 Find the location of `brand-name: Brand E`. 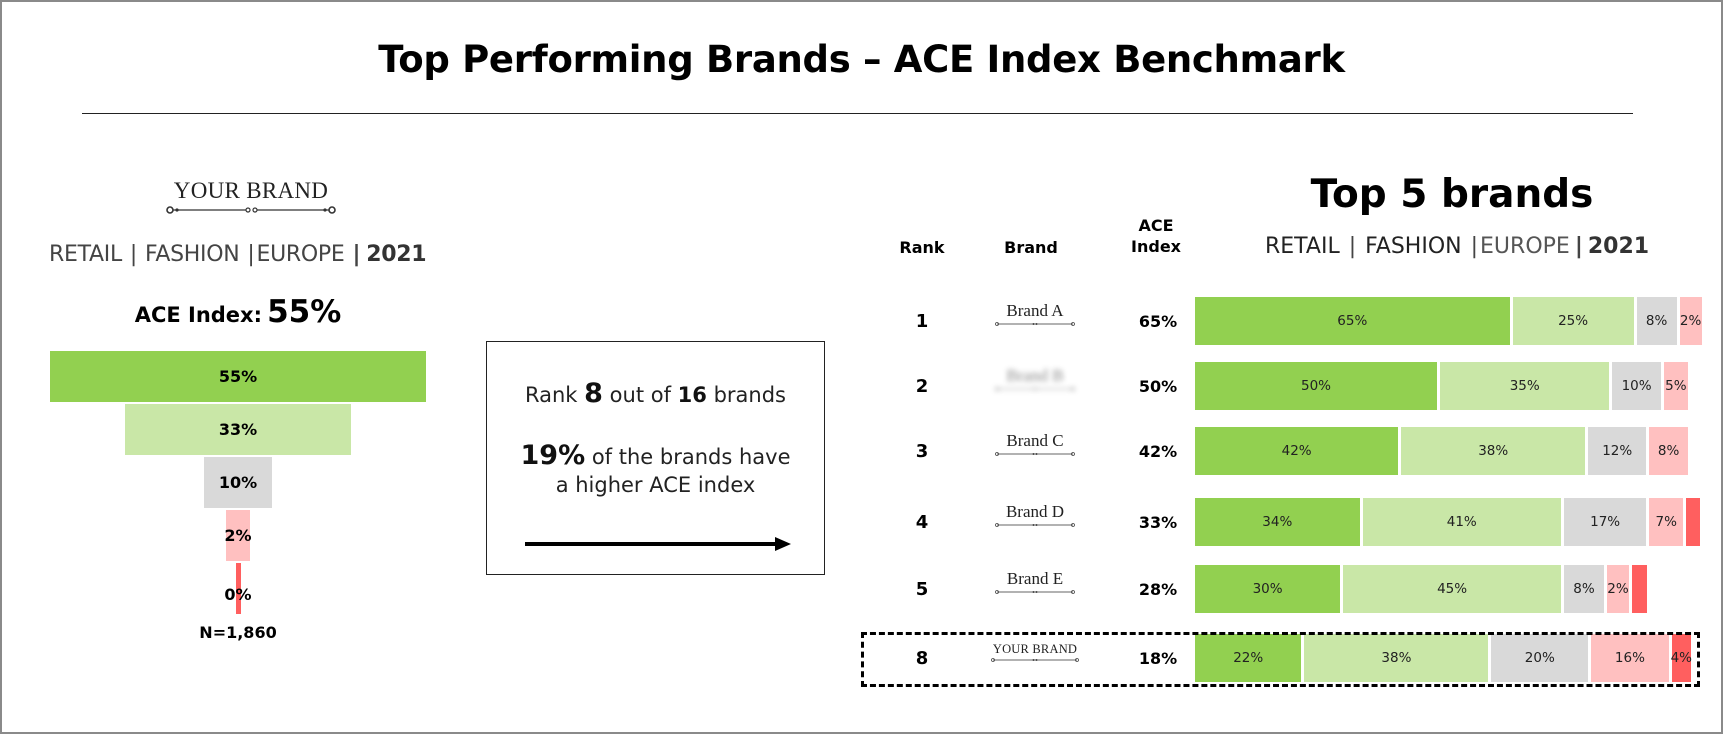

brand-name: Brand E is located at coordinates (1035, 578).